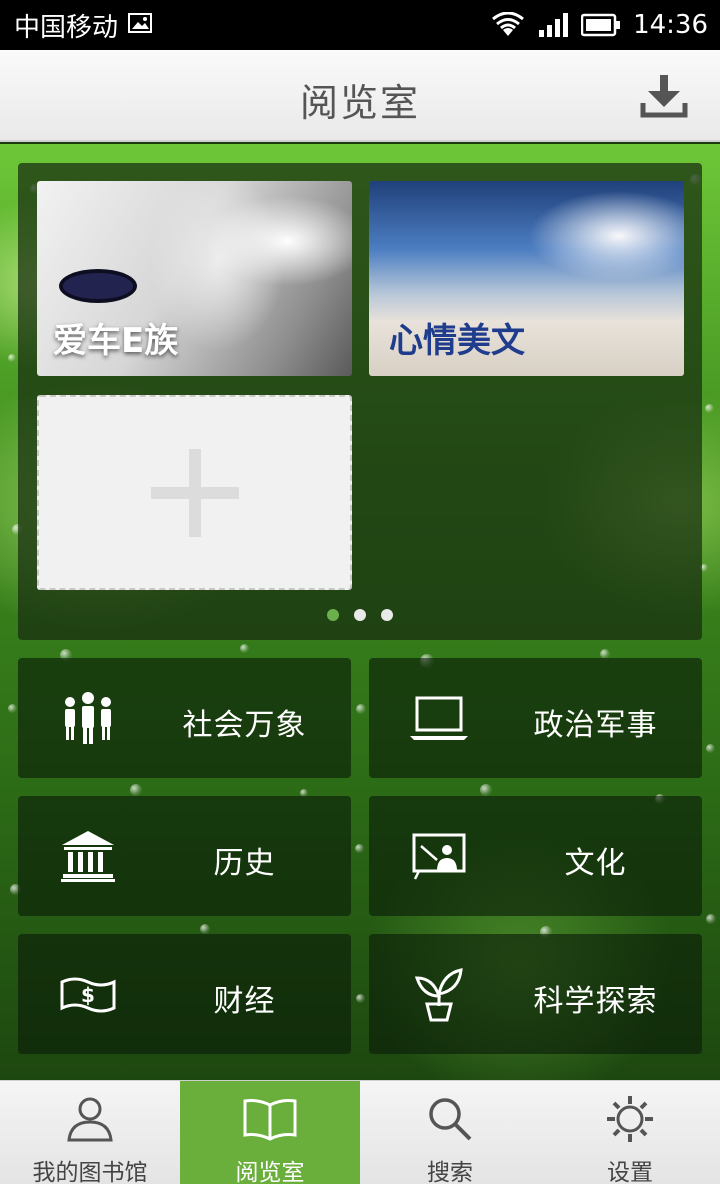 The image size is (720, 1184). I want to click on app-header: 阅览室, so click(360, 96).